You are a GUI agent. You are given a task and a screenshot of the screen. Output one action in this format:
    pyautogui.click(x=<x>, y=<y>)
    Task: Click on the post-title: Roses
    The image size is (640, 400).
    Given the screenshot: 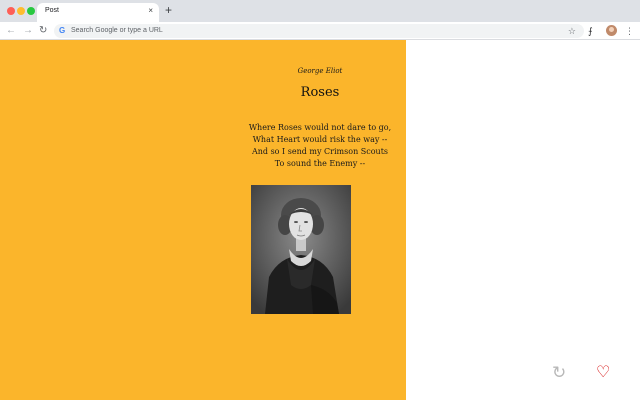 What is the action you would take?
    pyautogui.click(x=320, y=92)
    